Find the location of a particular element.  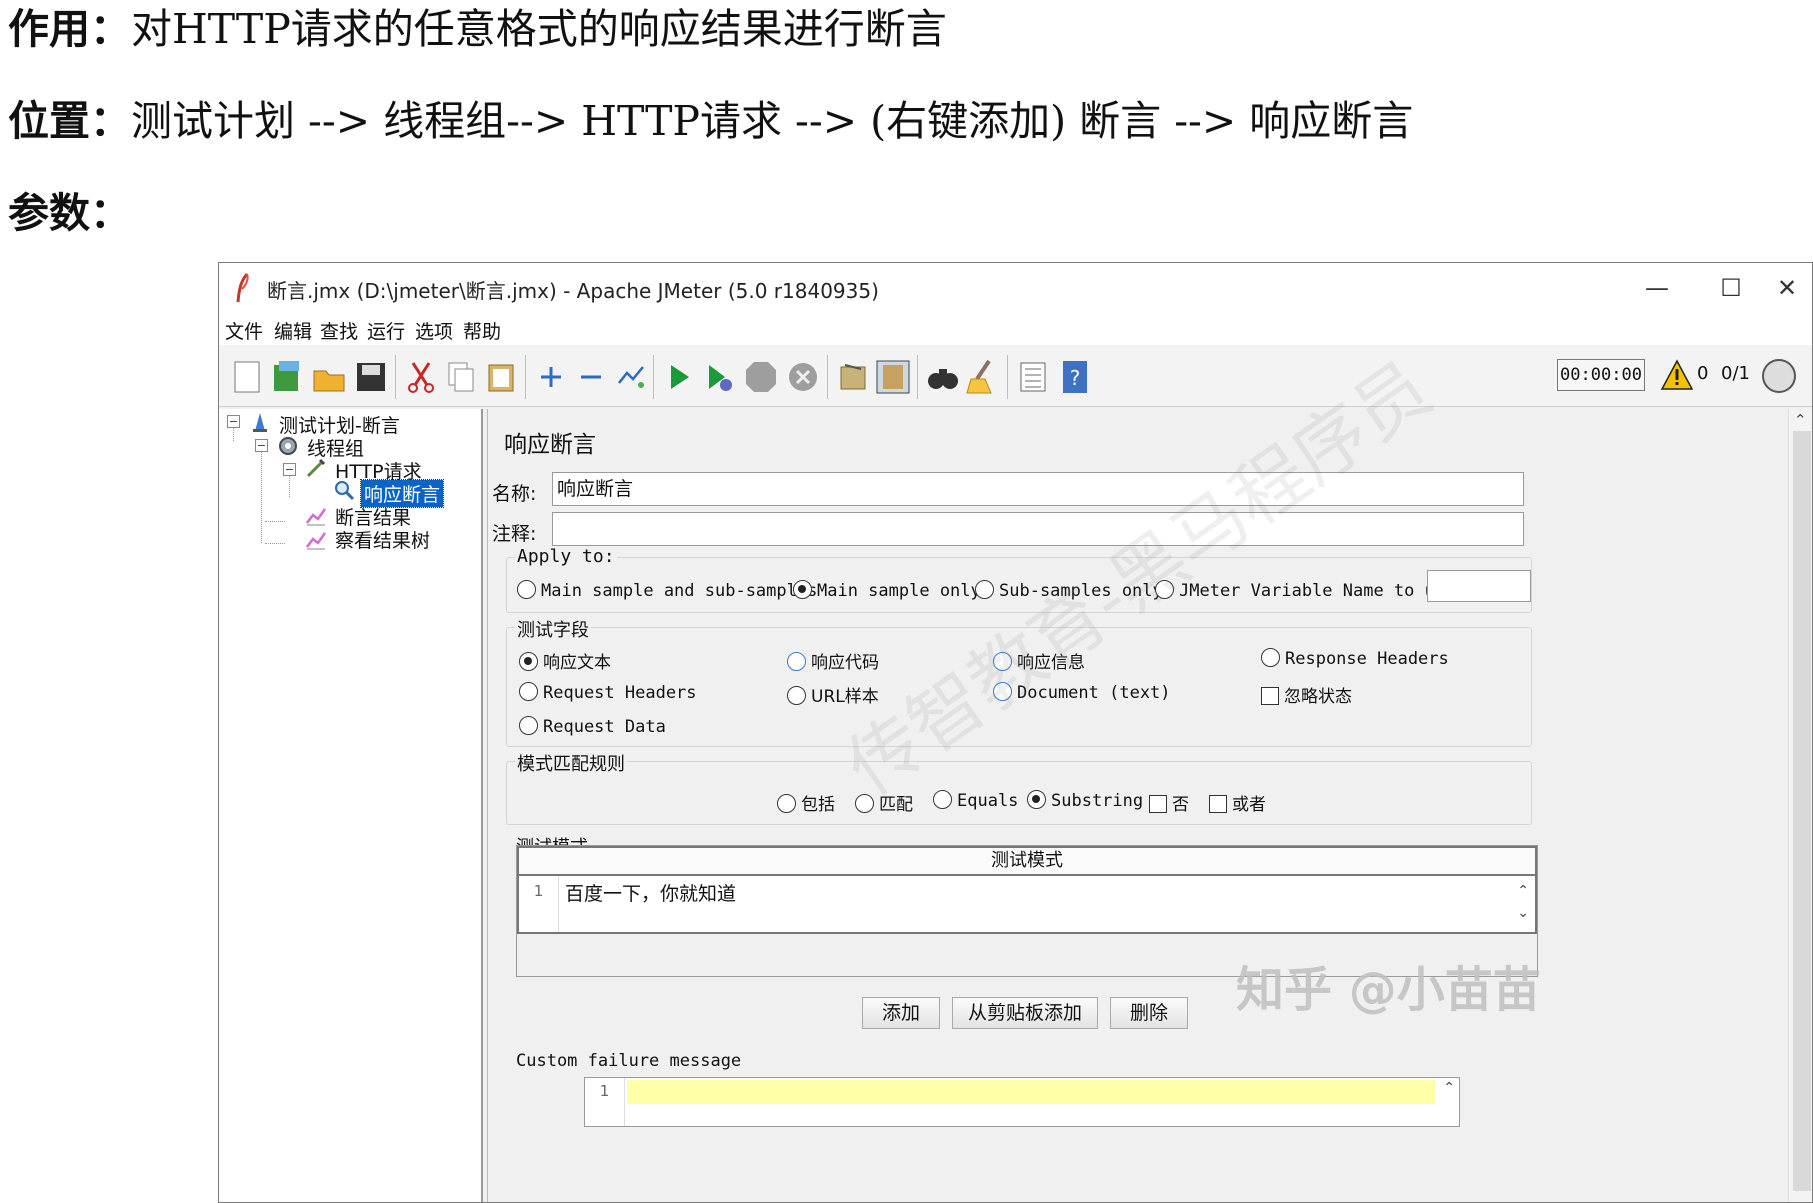

pattern-value: 百度一下，你就知道 is located at coordinates (650, 892).